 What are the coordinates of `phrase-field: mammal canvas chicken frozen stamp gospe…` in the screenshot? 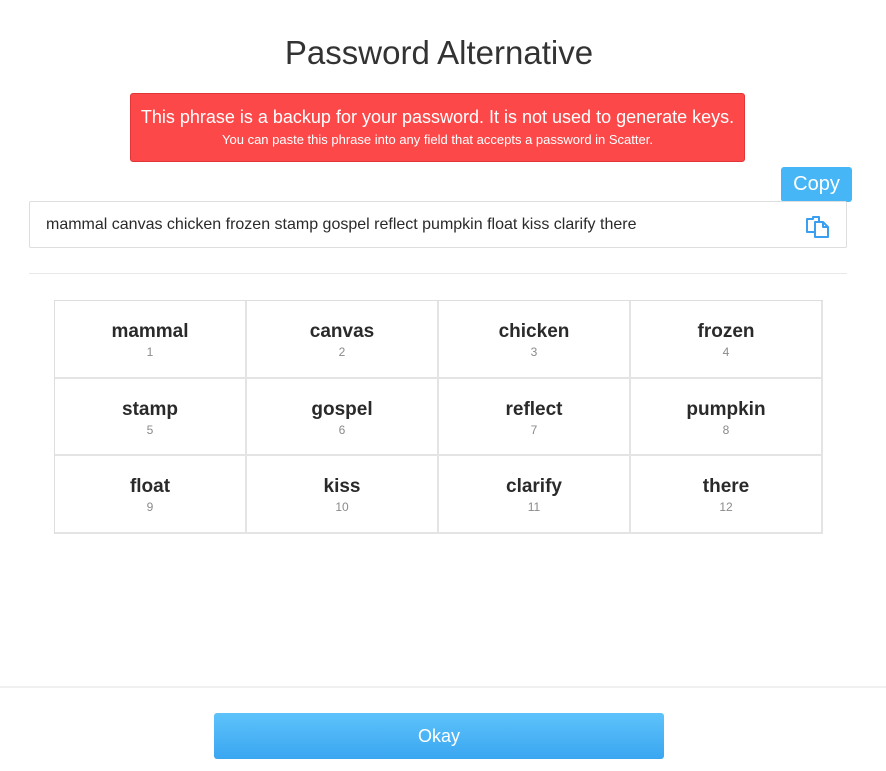 It's located at (438, 224).